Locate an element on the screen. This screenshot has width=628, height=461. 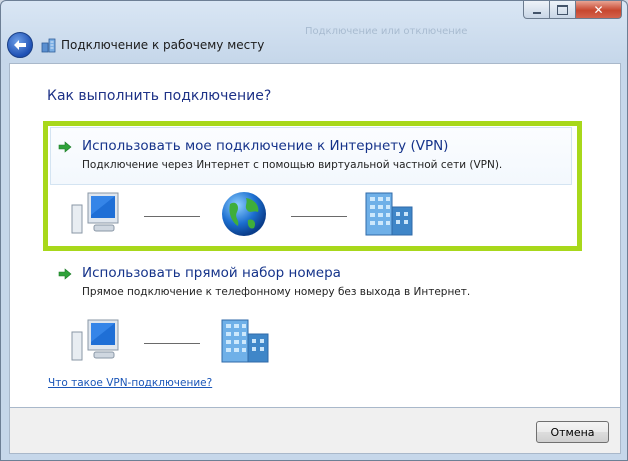
background-window-title: Подключение или отключение is located at coordinates (386, 31).